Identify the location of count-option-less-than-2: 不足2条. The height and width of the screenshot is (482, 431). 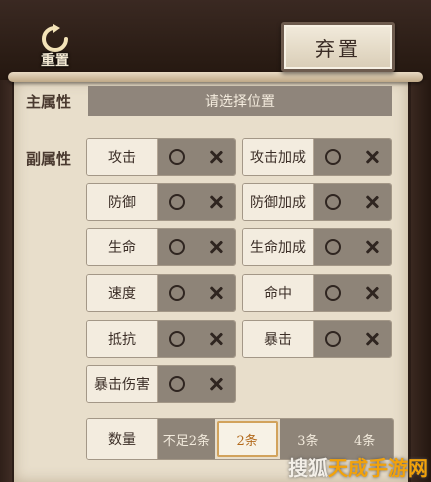
(186, 439).